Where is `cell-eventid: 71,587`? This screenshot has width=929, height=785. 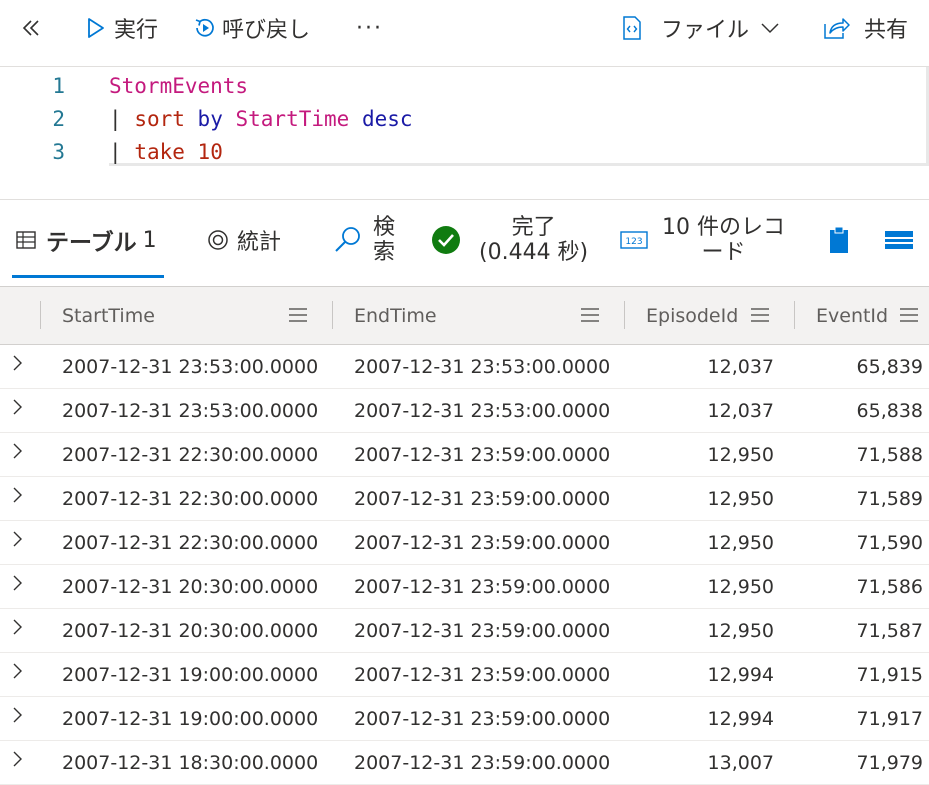 cell-eventid: 71,587 is located at coordinates (890, 631).